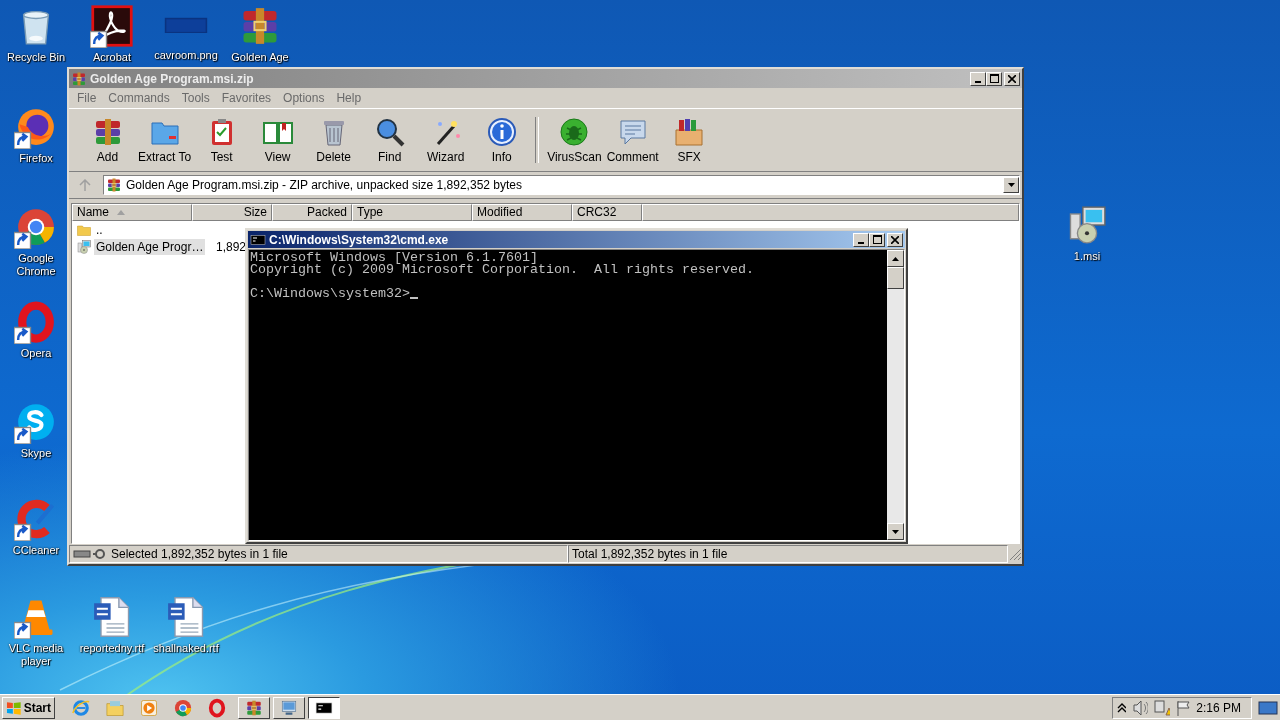  I want to click on desktop-icon-label: Google Chrome, so click(36, 265).